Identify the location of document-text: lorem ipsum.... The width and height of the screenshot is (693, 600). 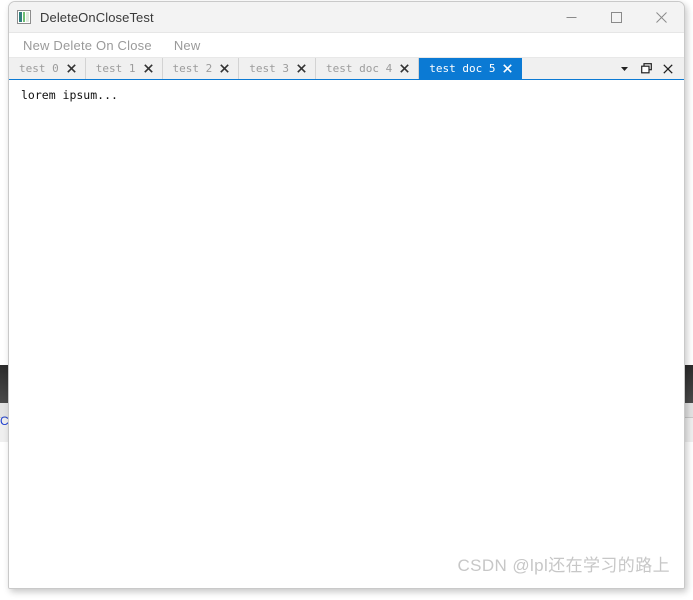
(352, 95).